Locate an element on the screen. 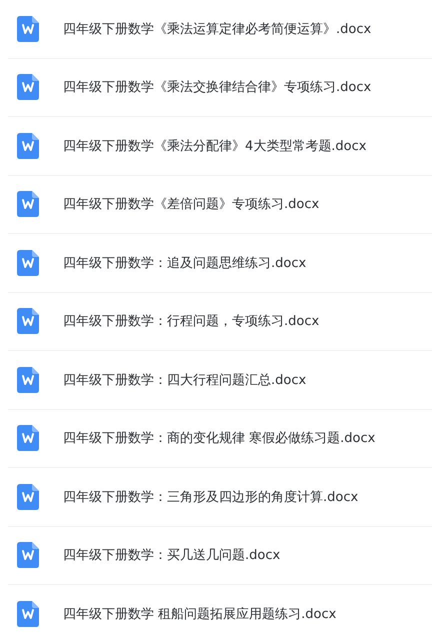 This screenshot has height=633, width=432. file-name: 四年级下册数学《乘法运算定律必考简便运算》.docx is located at coordinates (217, 29).